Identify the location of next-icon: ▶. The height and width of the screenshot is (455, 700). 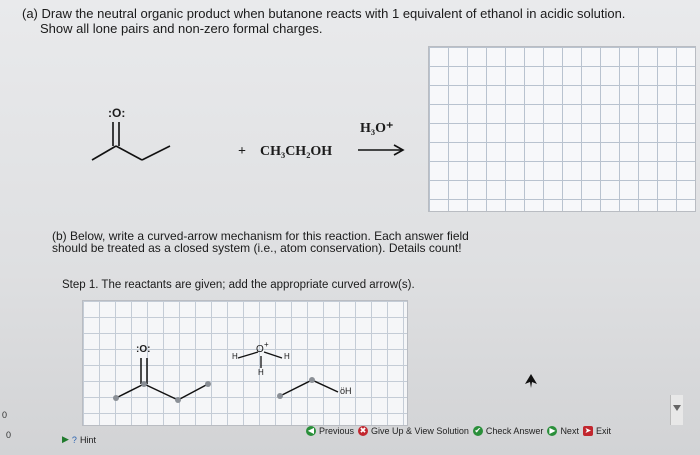
(552, 431).